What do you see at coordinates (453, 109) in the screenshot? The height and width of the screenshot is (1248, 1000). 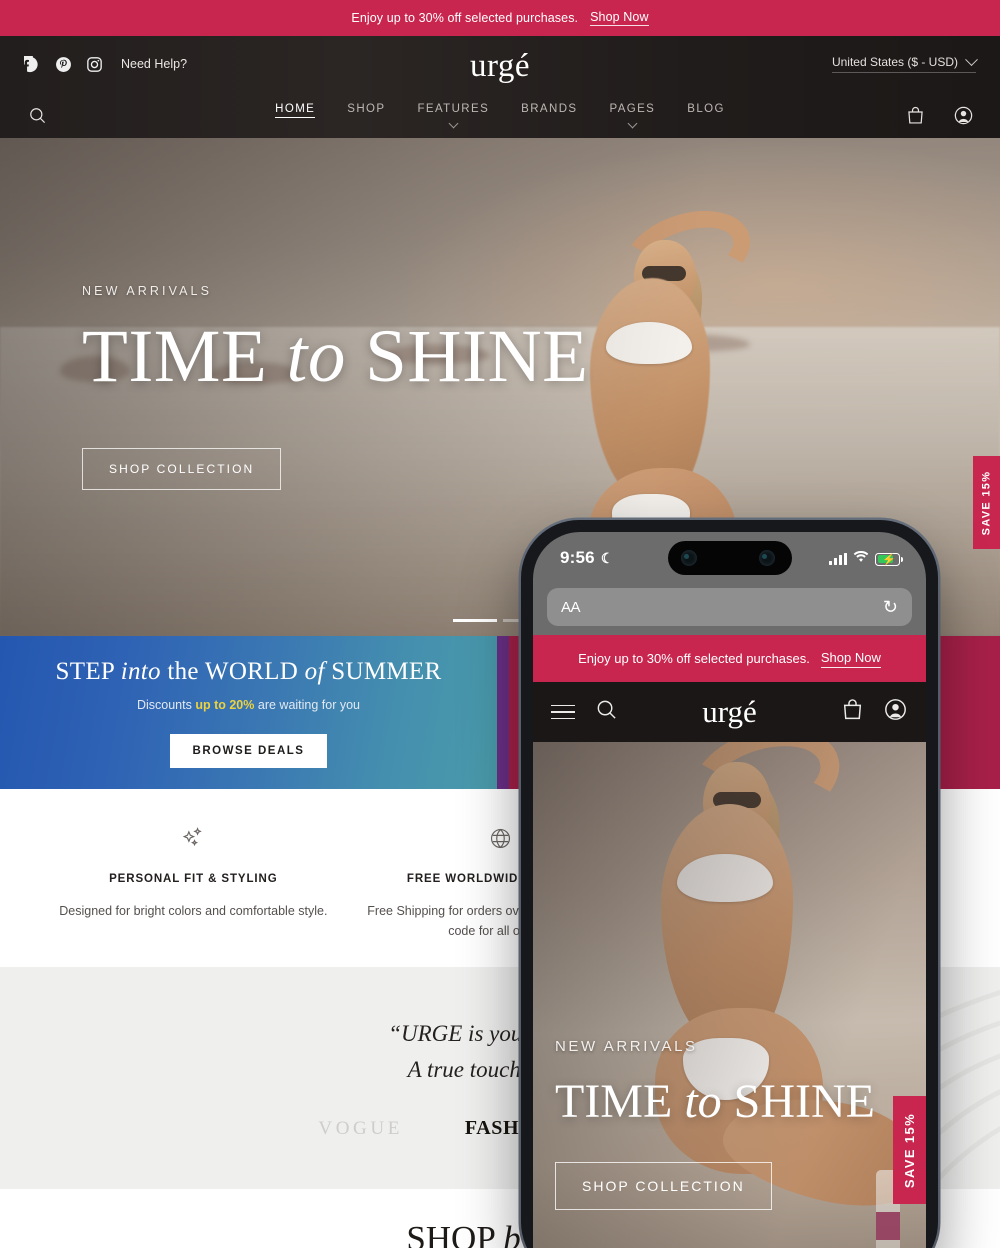 I see `nav-label: FEATURES` at bounding box center [453, 109].